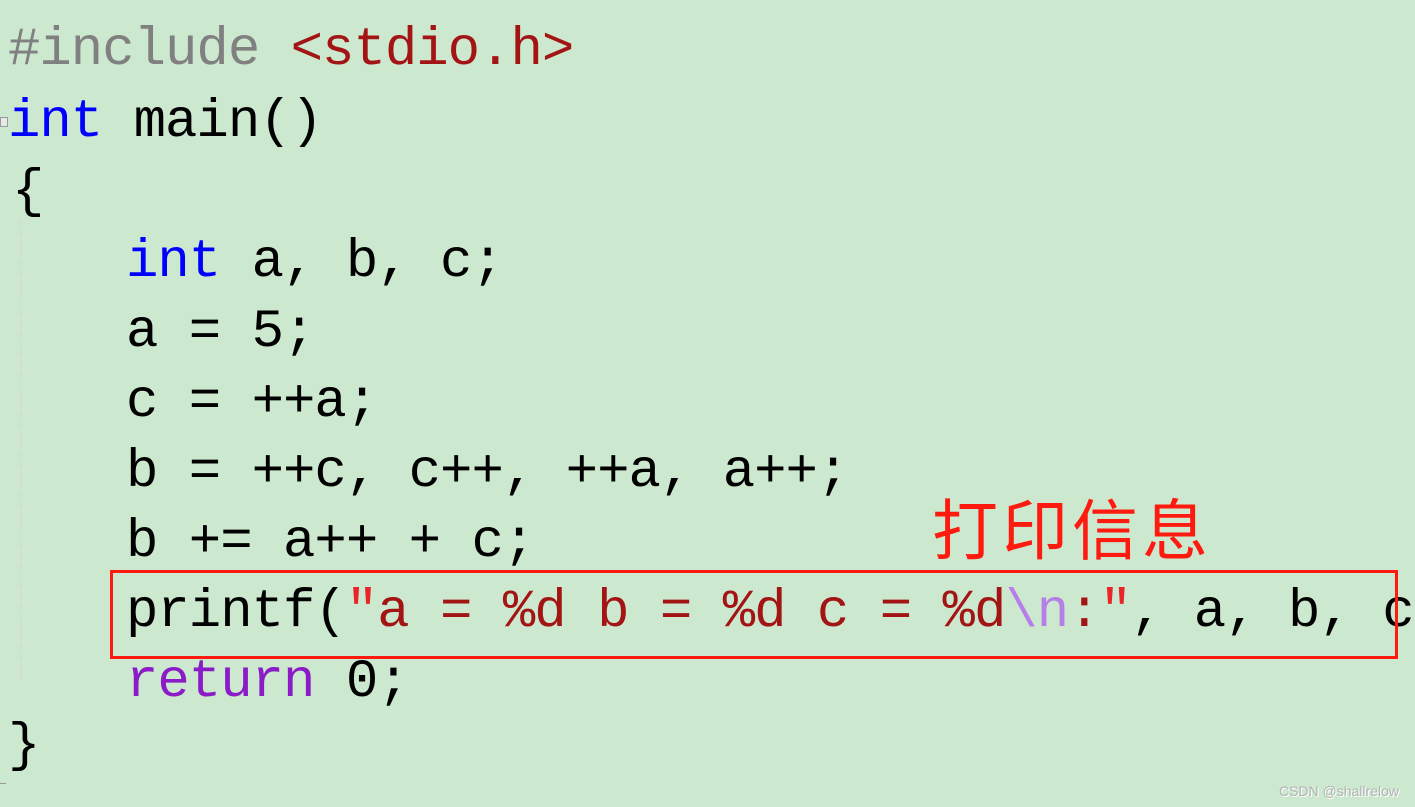 Image resolution: width=1415 pixels, height=807 pixels. Describe the element at coordinates (1072, 531) in the screenshot. I see `annotation-label: 打印信息` at that location.